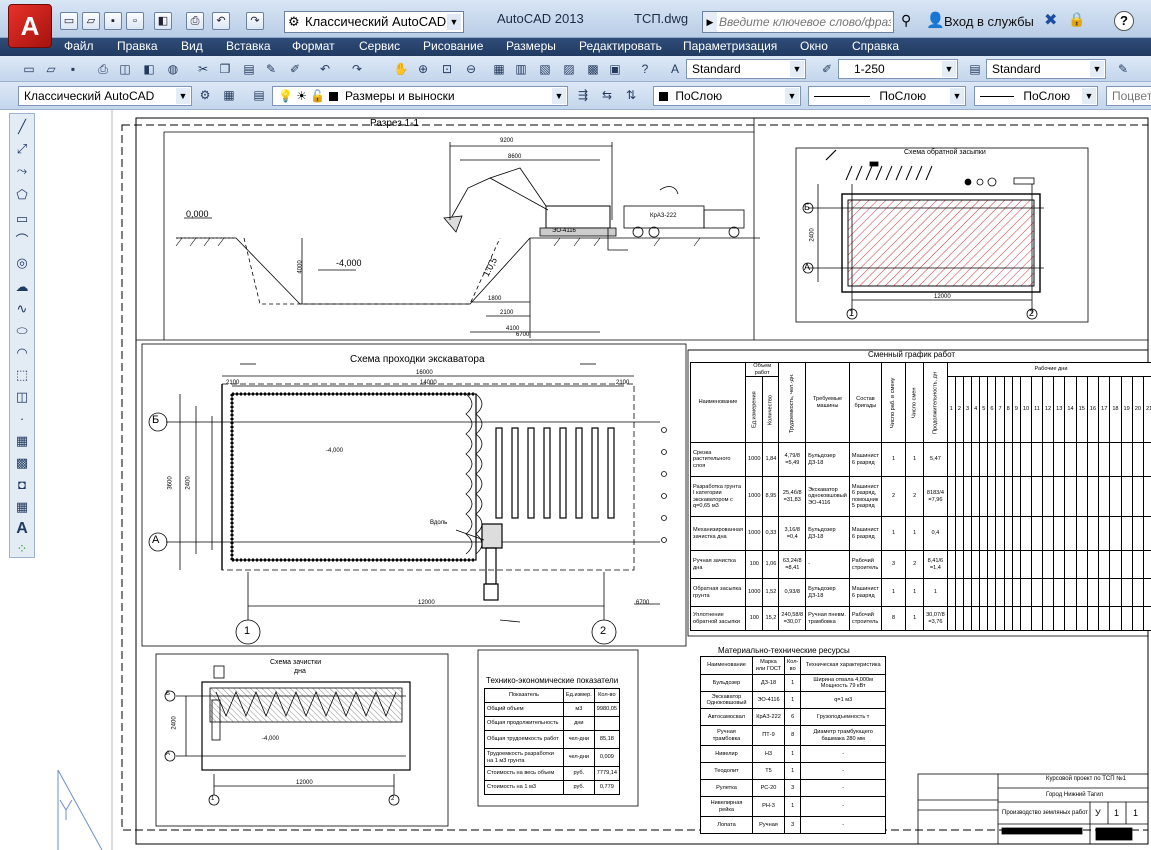 The width and height of the screenshot is (1151, 850). I want to click on globe-icon: ◍, so click(173, 69).